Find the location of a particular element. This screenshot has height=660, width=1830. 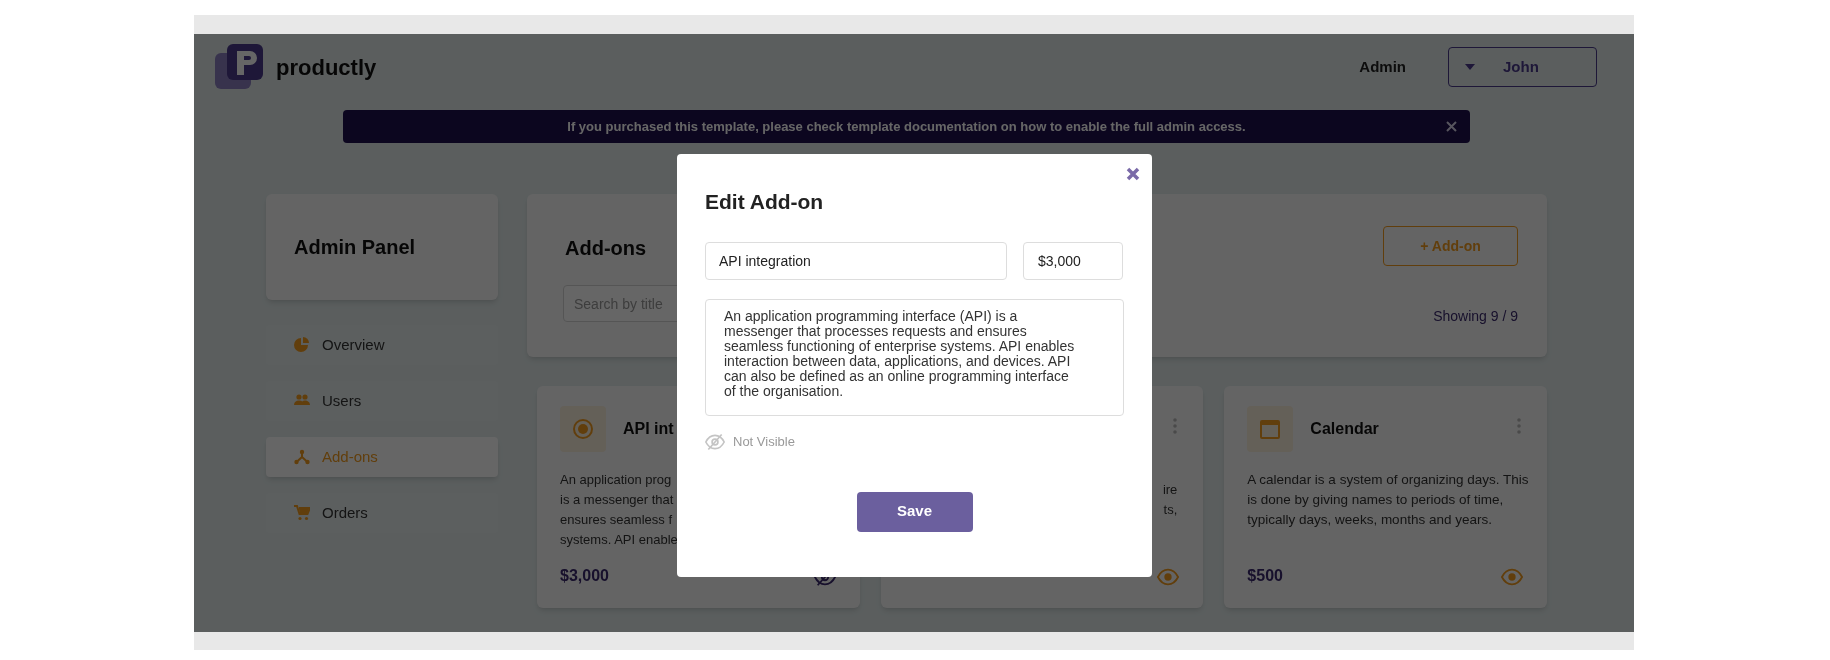

price-field: $3,000 is located at coordinates (1073, 260).